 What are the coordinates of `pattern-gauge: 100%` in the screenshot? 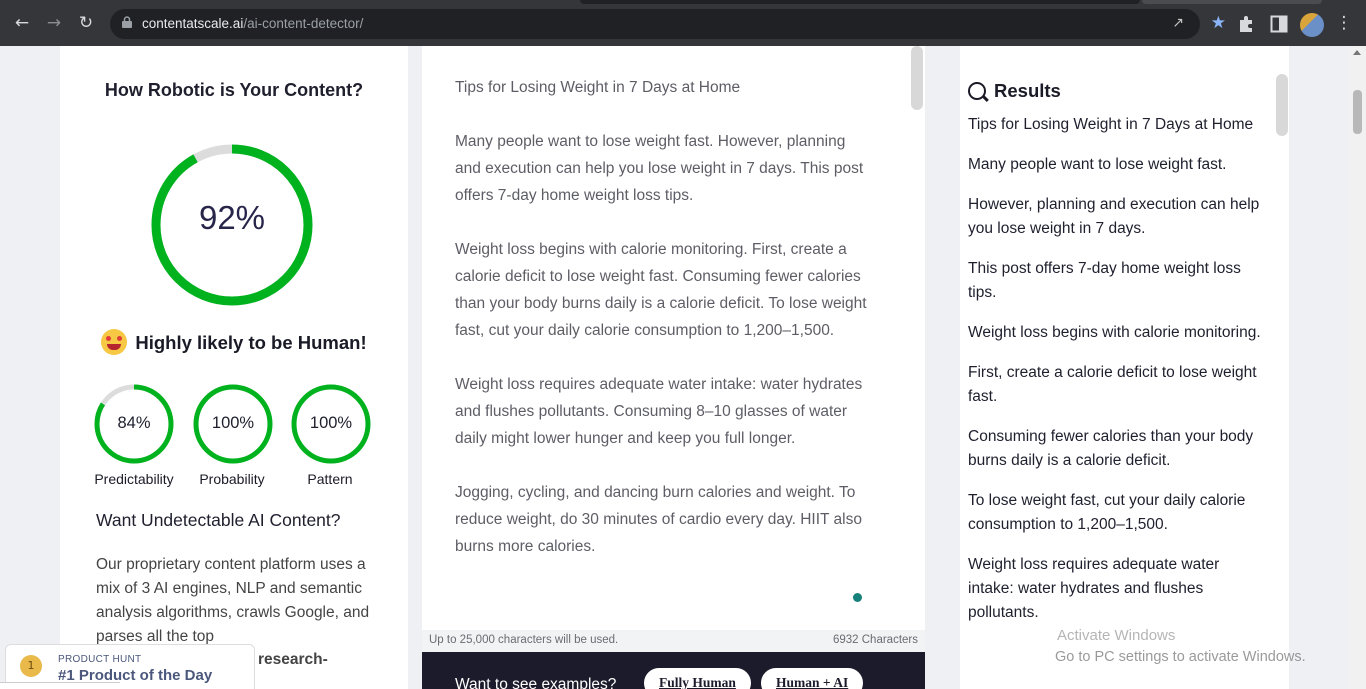 It's located at (331, 424).